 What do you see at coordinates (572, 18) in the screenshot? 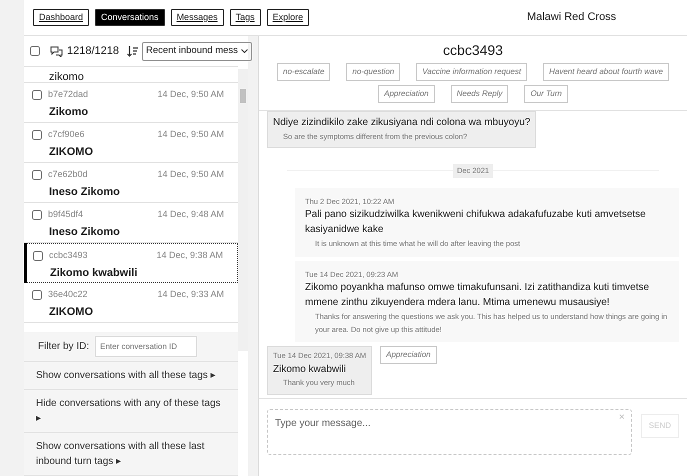
I see `organization-name: Malawi Red Cross` at bounding box center [572, 18].